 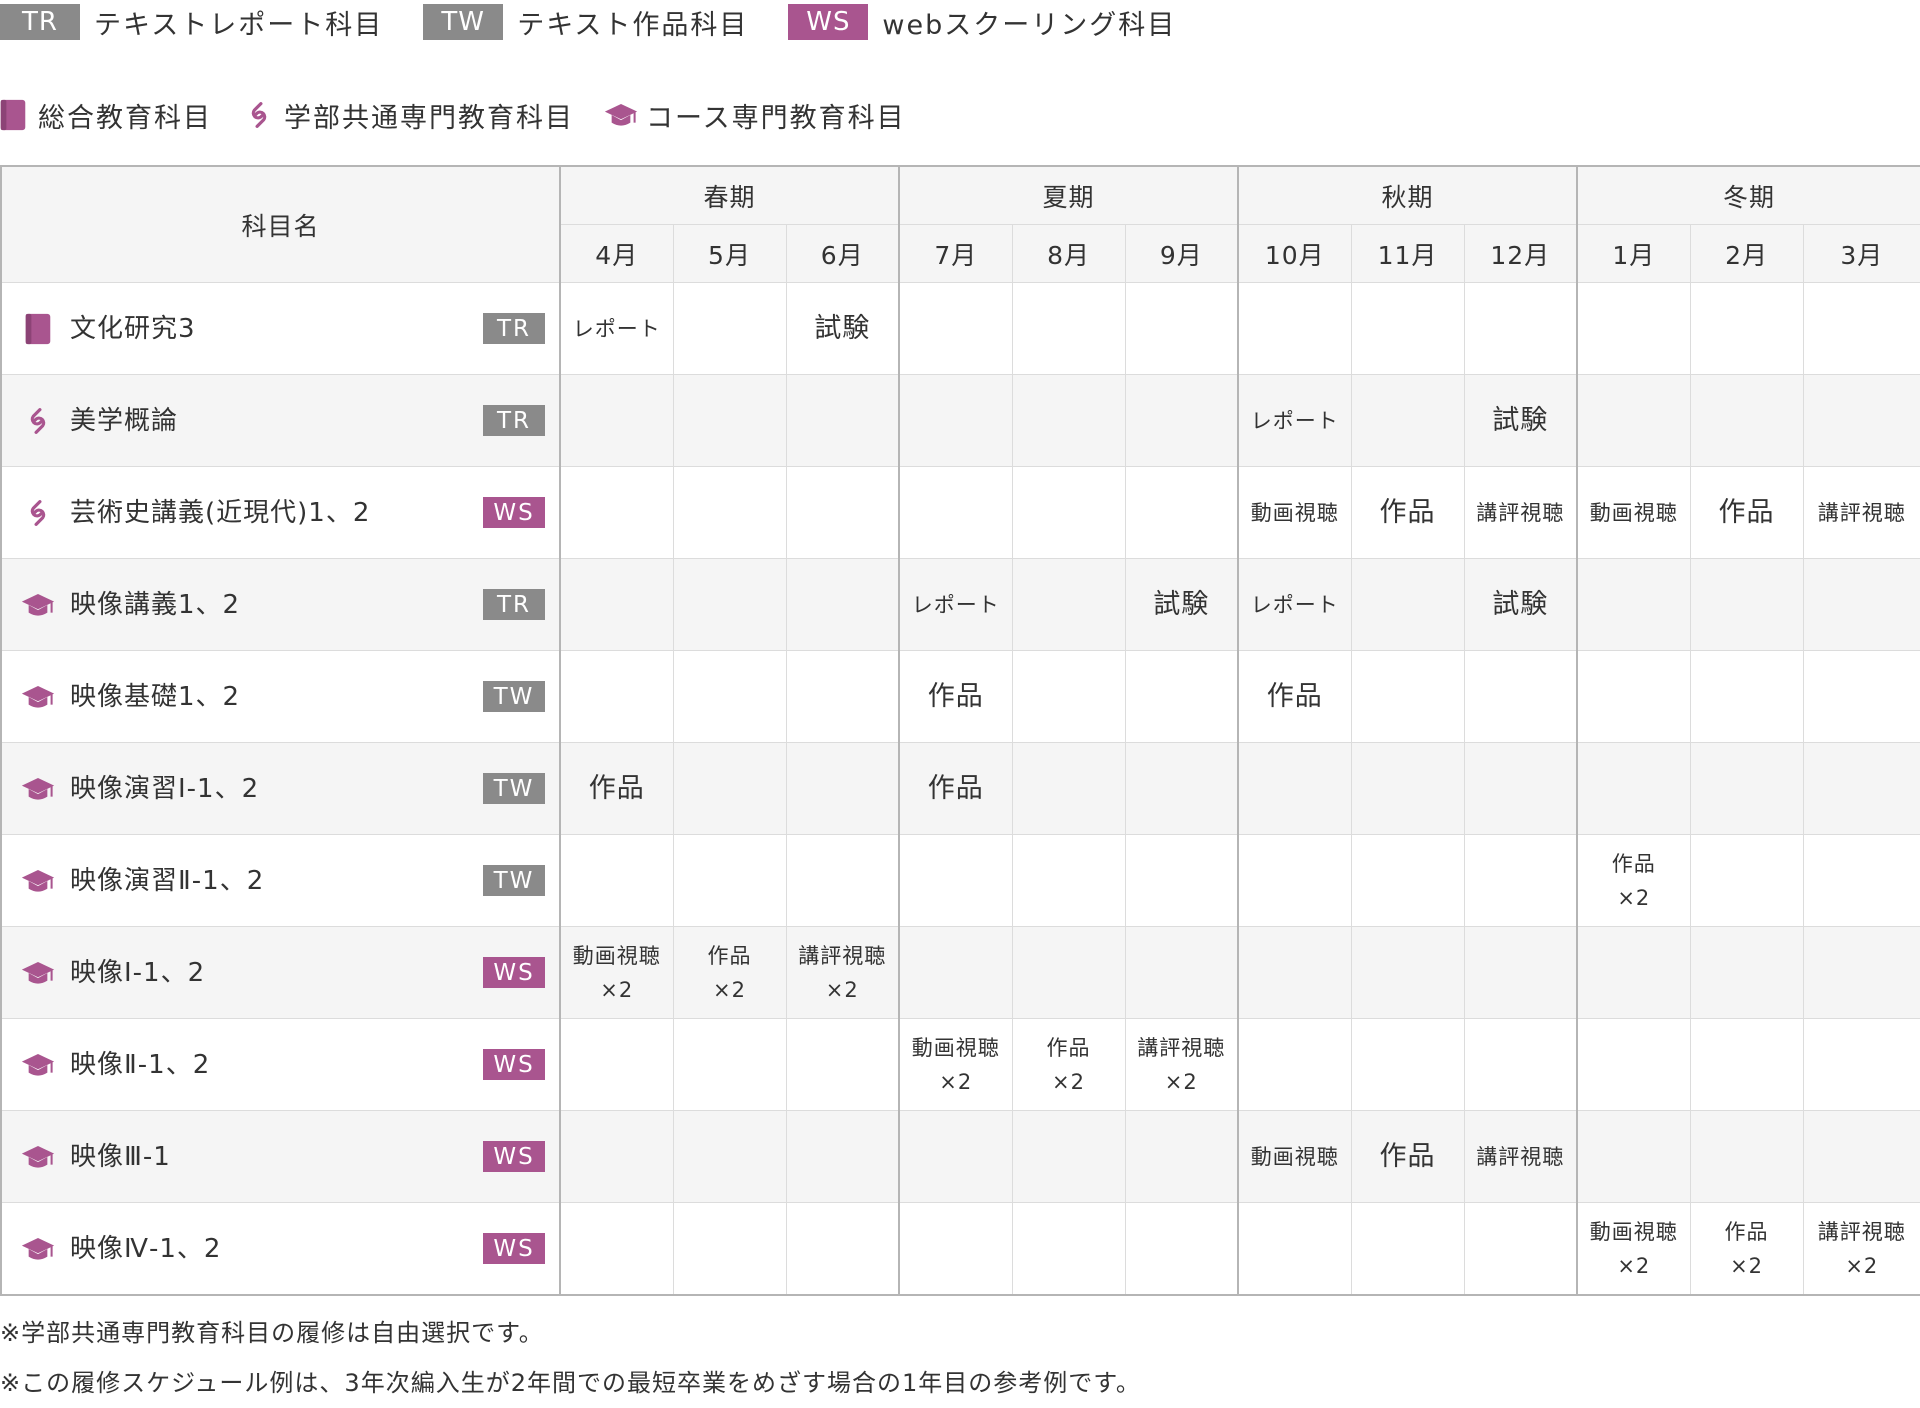 What do you see at coordinates (608, 22) in the screenshot?
I see `type-legend: TR テキストレポート科目 TW テキスト作品科目 WS webスクーリング科目` at bounding box center [608, 22].